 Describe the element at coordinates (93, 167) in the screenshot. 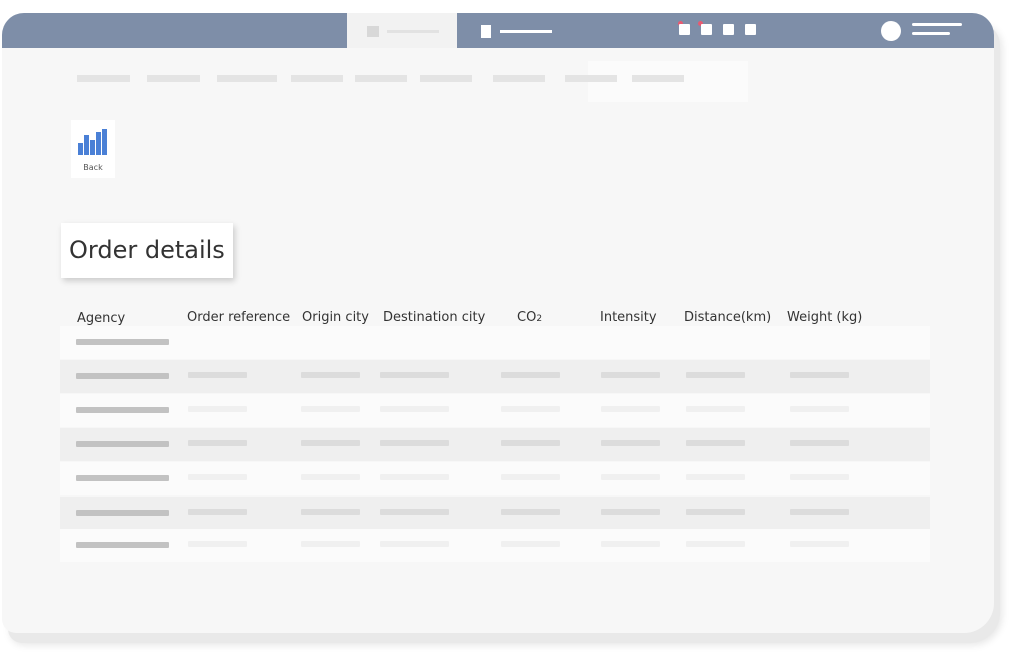

I see `back-label: Back` at that location.